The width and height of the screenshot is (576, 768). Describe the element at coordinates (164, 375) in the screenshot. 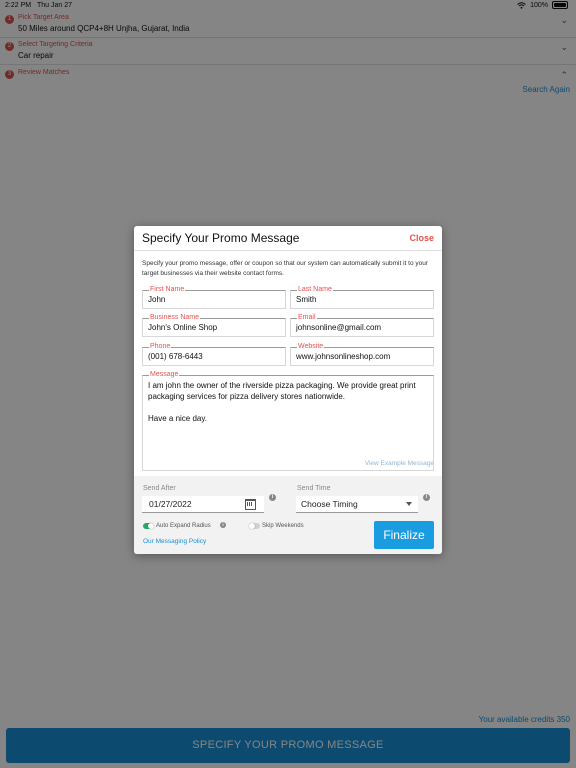

I see `message-label: Message` at that location.